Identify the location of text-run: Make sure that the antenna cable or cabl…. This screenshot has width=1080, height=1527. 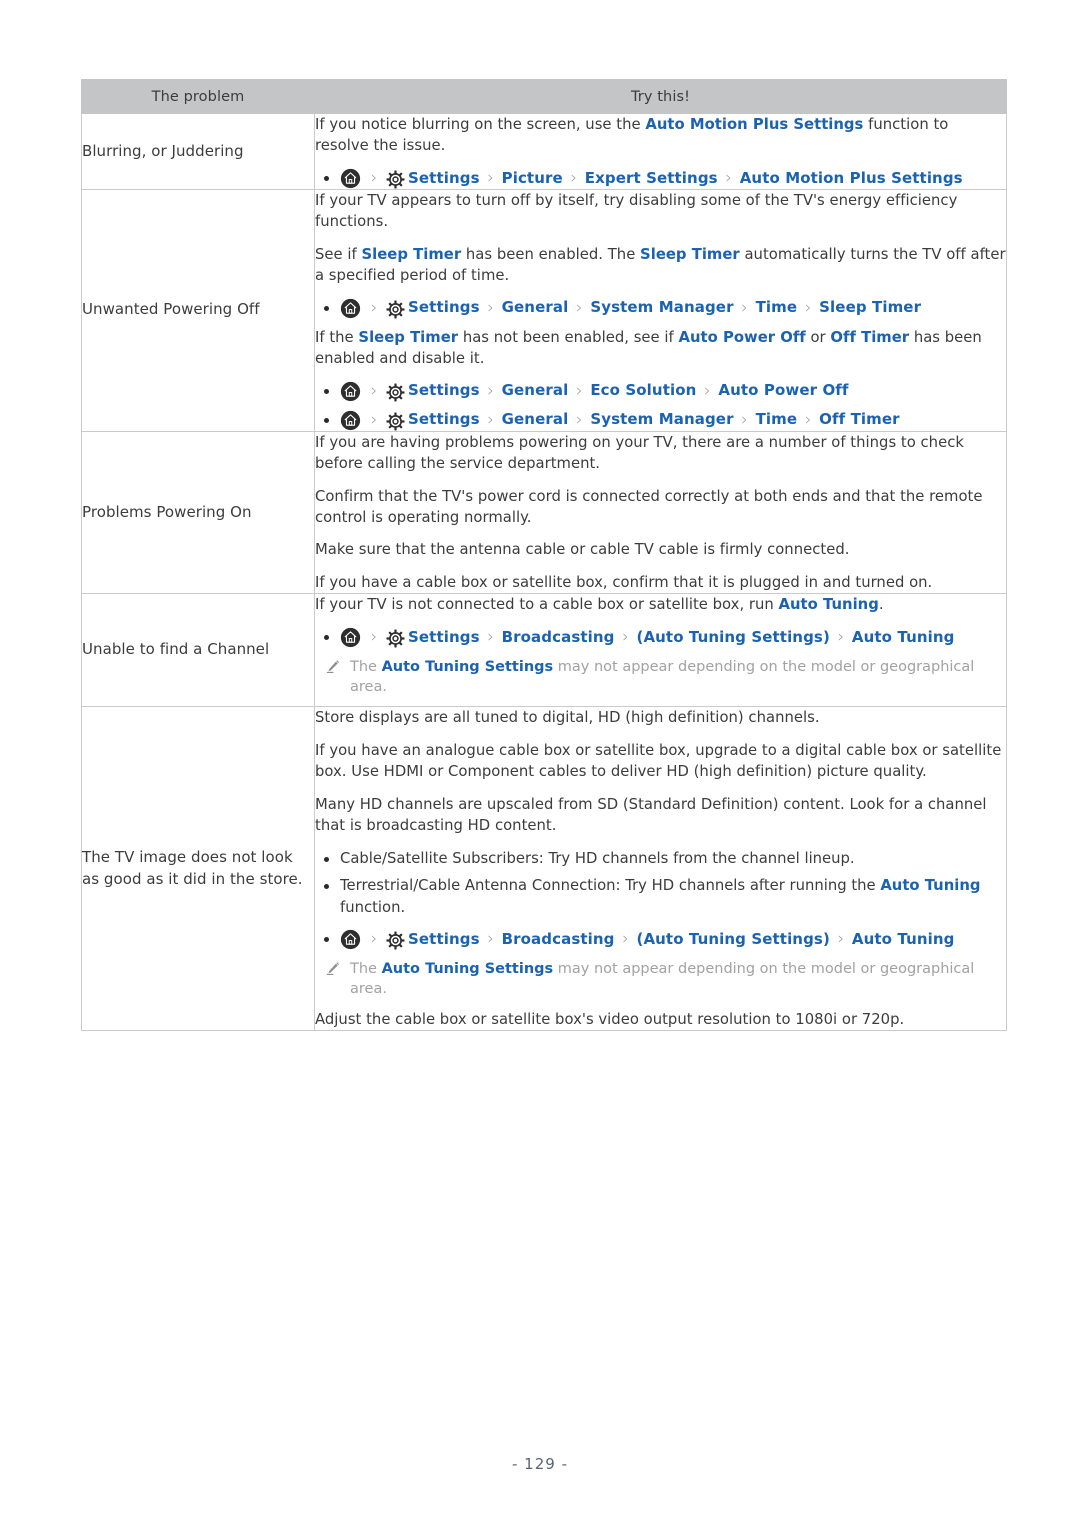
(582, 550).